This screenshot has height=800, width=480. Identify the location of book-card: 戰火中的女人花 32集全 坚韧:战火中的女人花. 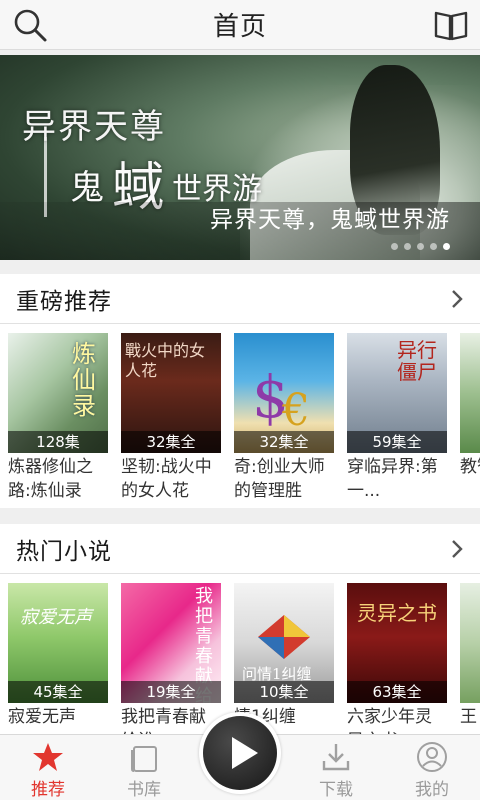
(171, 418).